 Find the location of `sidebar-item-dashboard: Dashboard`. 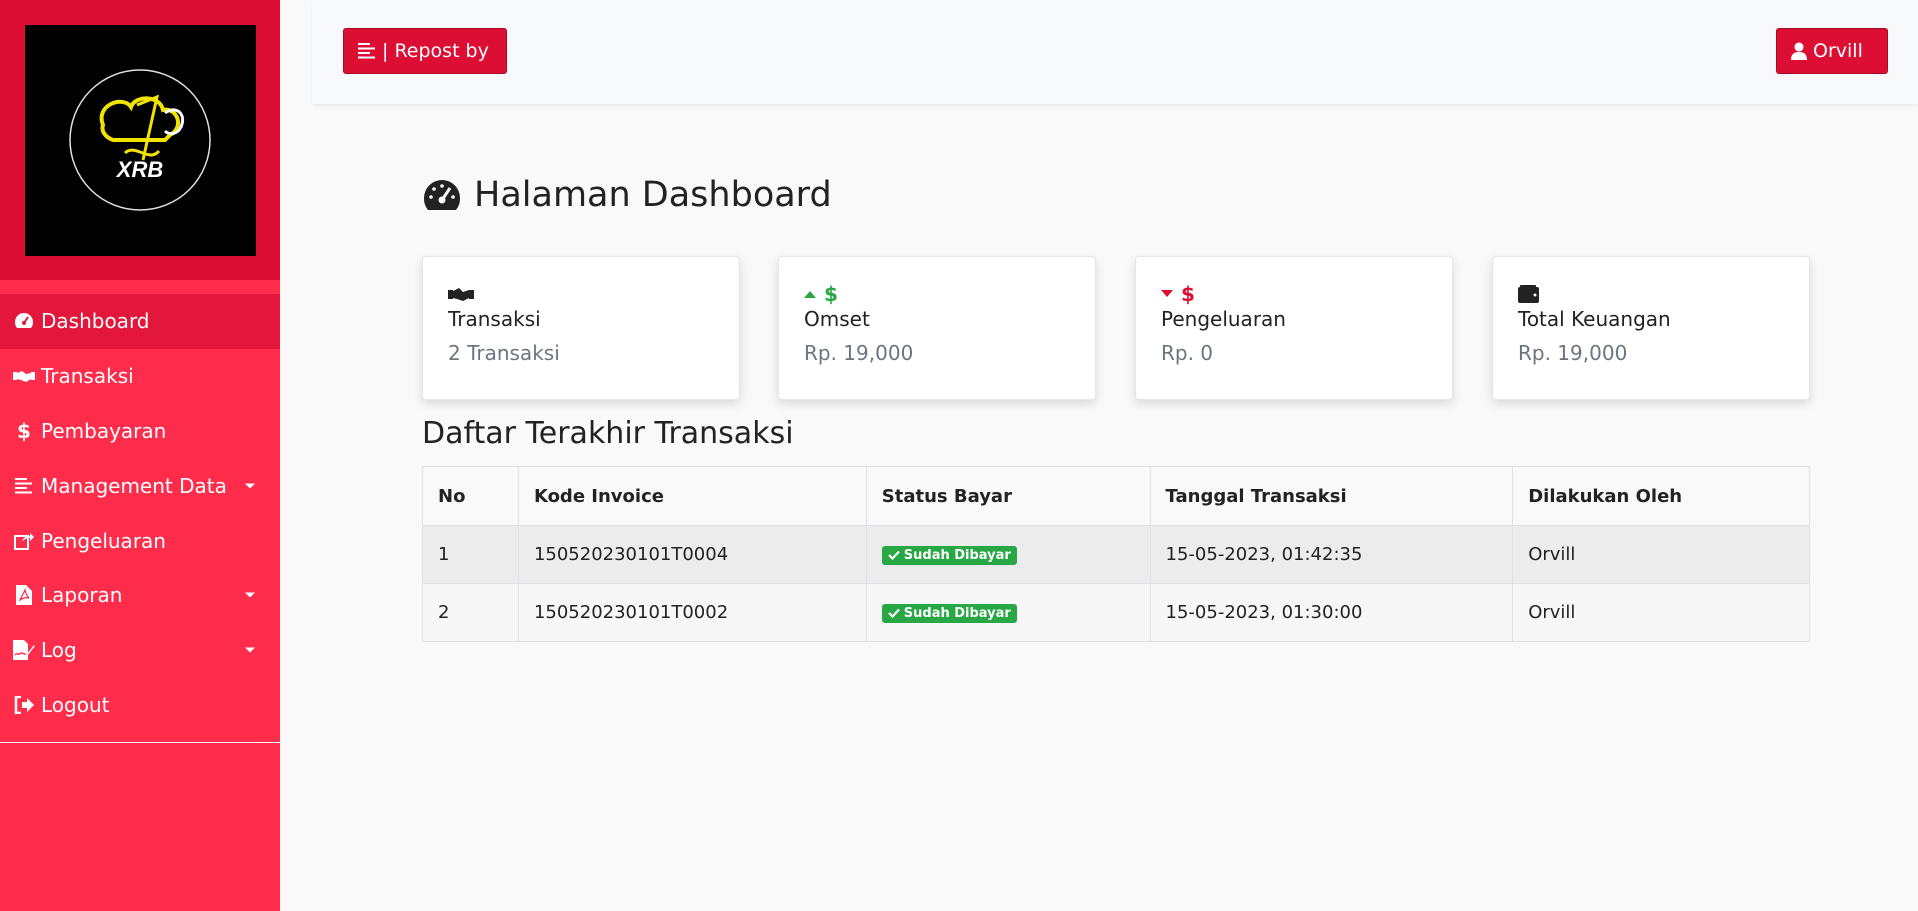

sidebar-item-dashboard: Dashboard is located at coordinates (140, 321).